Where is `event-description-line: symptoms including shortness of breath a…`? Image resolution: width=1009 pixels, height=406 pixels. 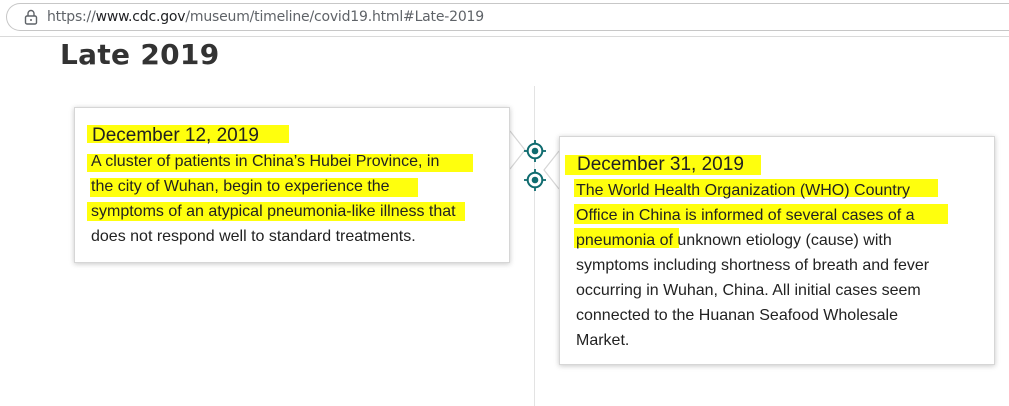 event-description-line: symptoms including shortness of breath a… is located at coordinates (753, 265).